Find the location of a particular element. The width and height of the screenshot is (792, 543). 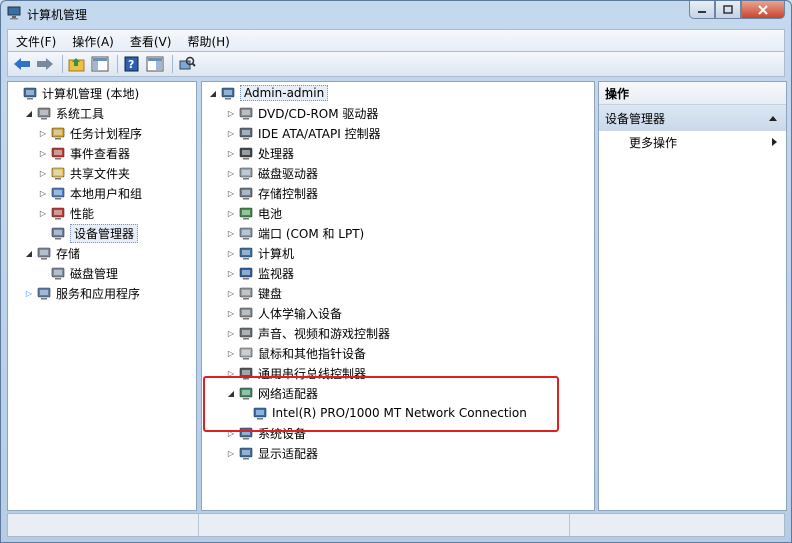

title-bar: 计算机管理 is located at coordinates (396, 14).